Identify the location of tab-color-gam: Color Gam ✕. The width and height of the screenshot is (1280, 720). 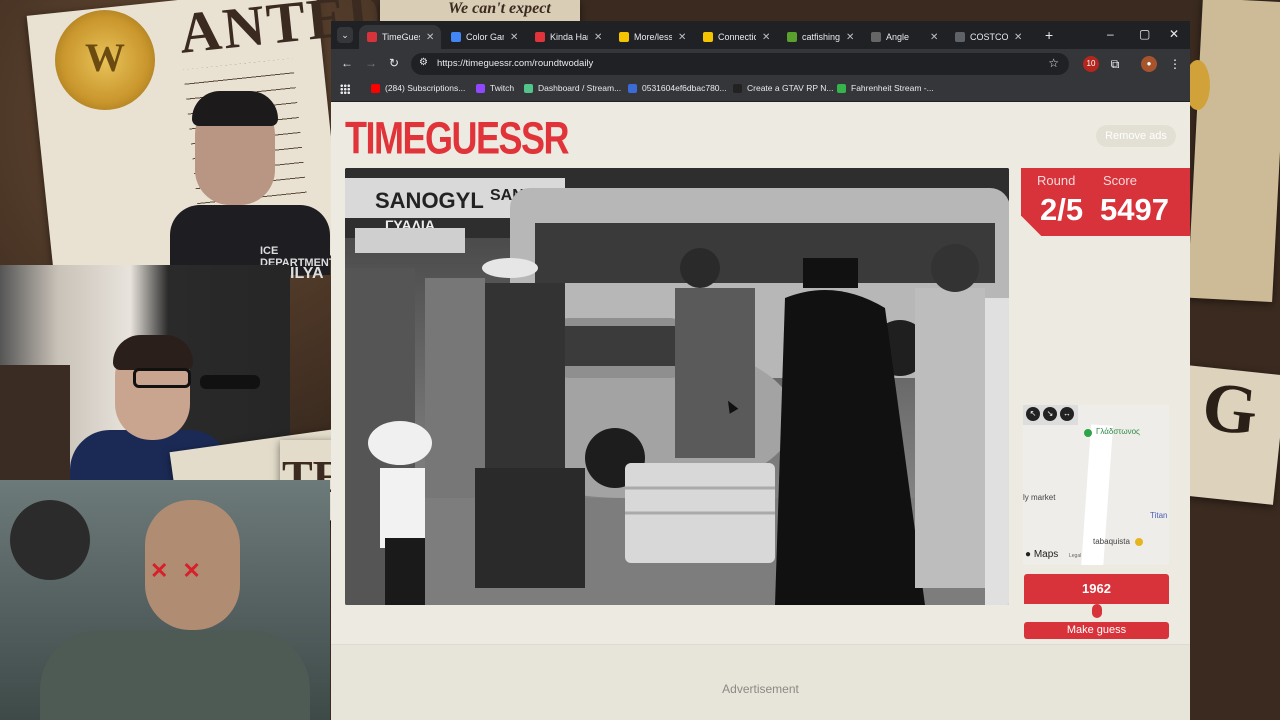
(484, 37).